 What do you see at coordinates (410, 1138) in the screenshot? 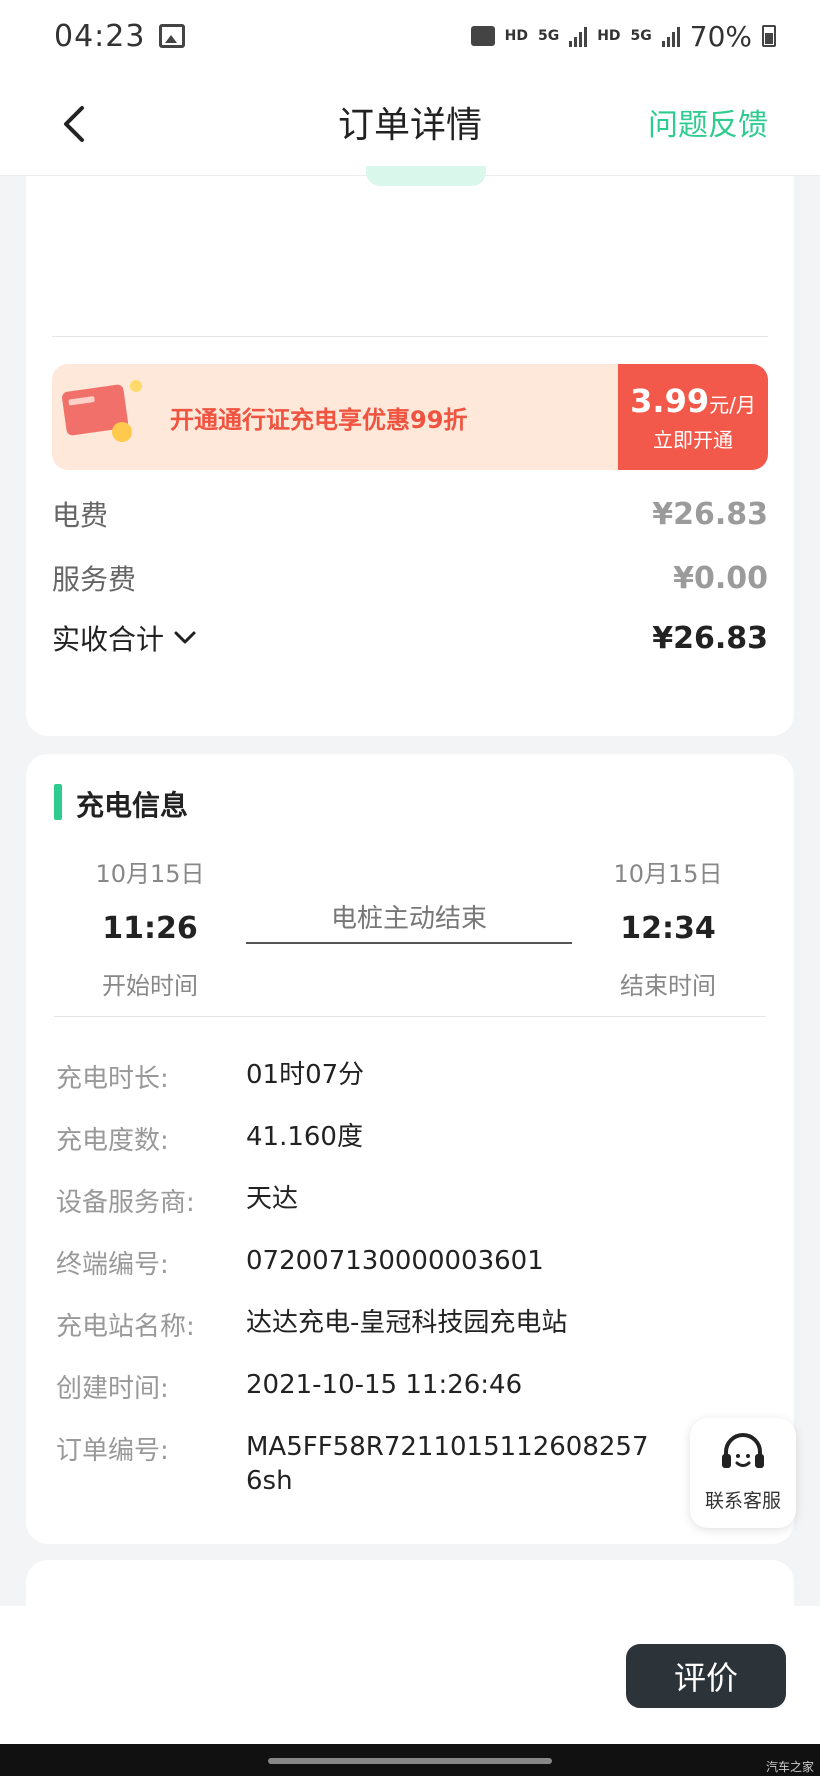
I see `detail-row-energy: 充电度数: 41.160度` at bounding box center [410, 1138].